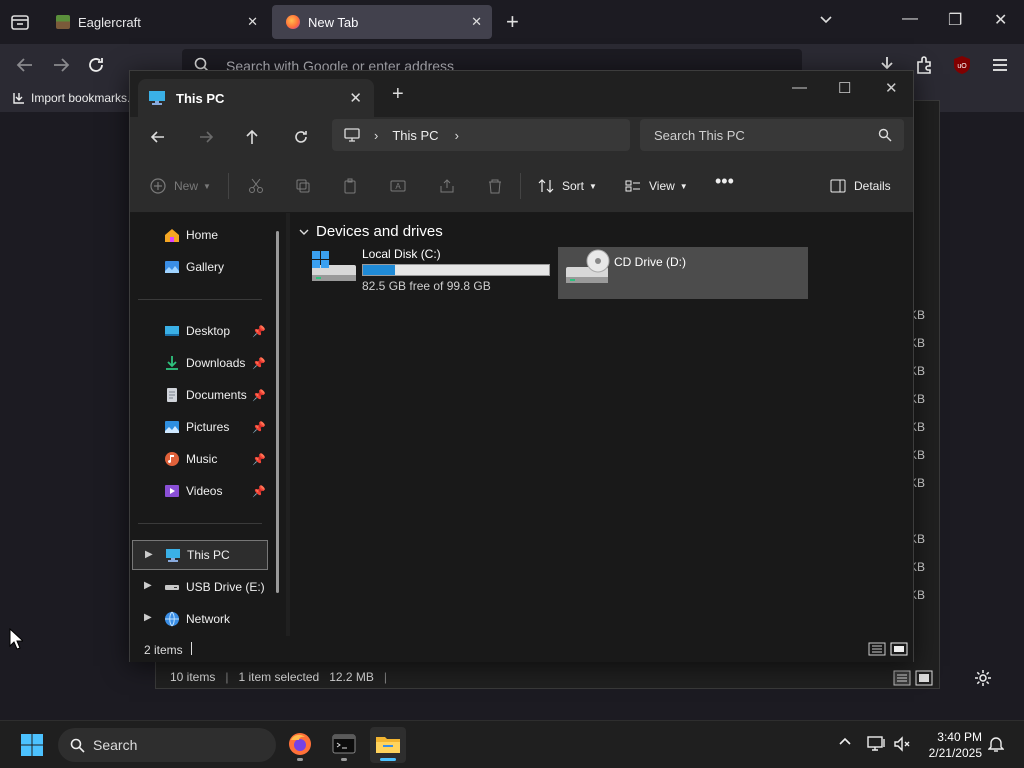 The height and width of the screenshot is (768, 1024). What do you see at coordinates (683, 273) in the screenshot?
I see `drive-tile-cd-drive-d: CD Drive (D:)` at bounding box center [683, 273].